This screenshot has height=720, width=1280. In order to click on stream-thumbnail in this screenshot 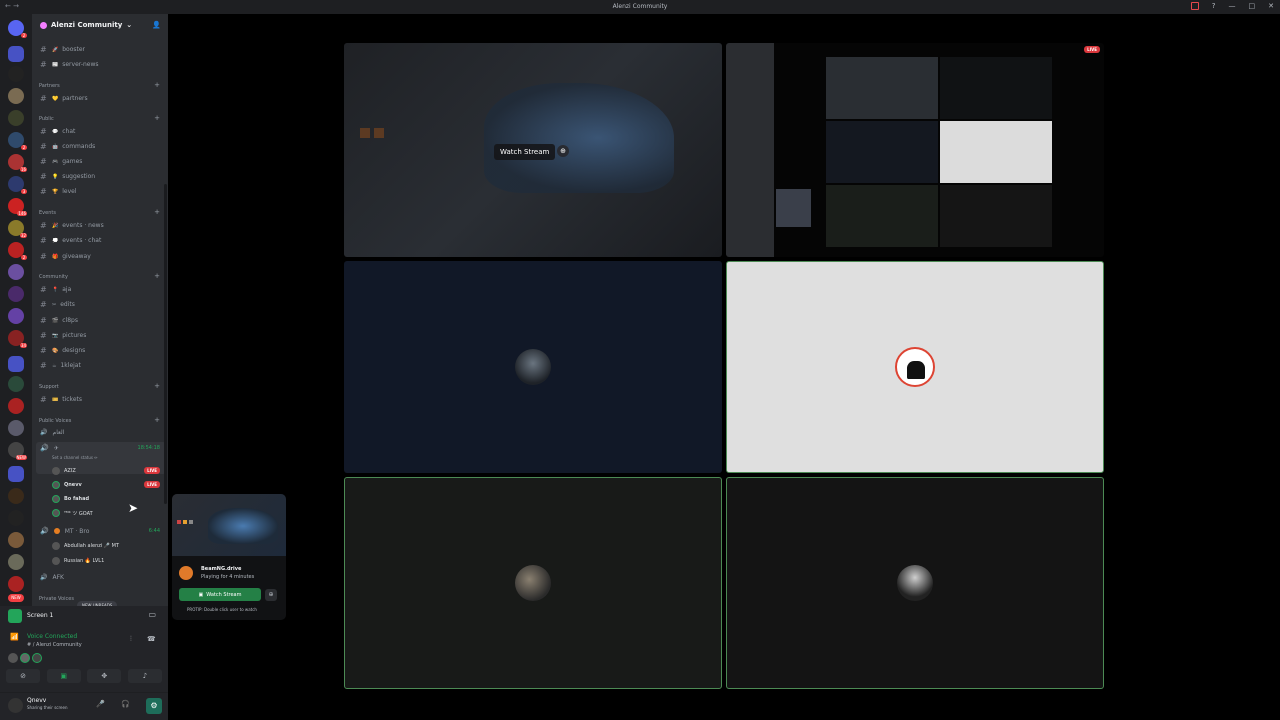, I will do `click(229, 525)`.